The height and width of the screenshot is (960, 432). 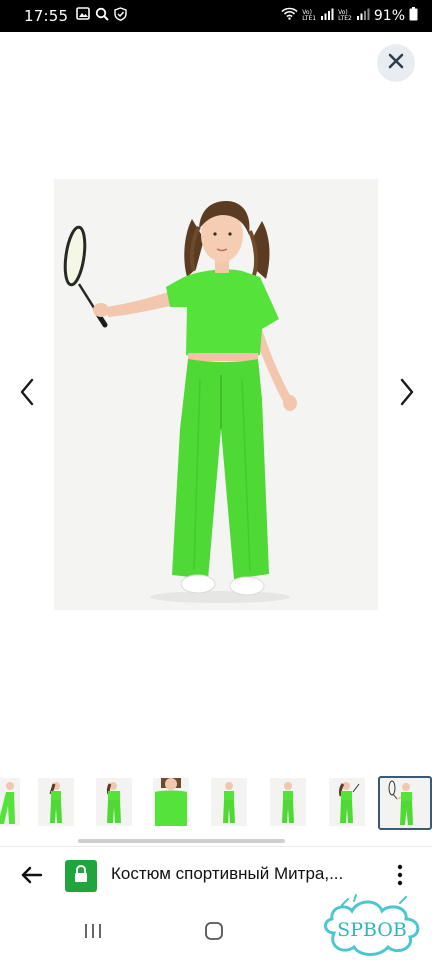 What do you see at coordinates (46, 16) in the screenshot?
I see `status-time: 17:55` at bounding box center [46, 16].